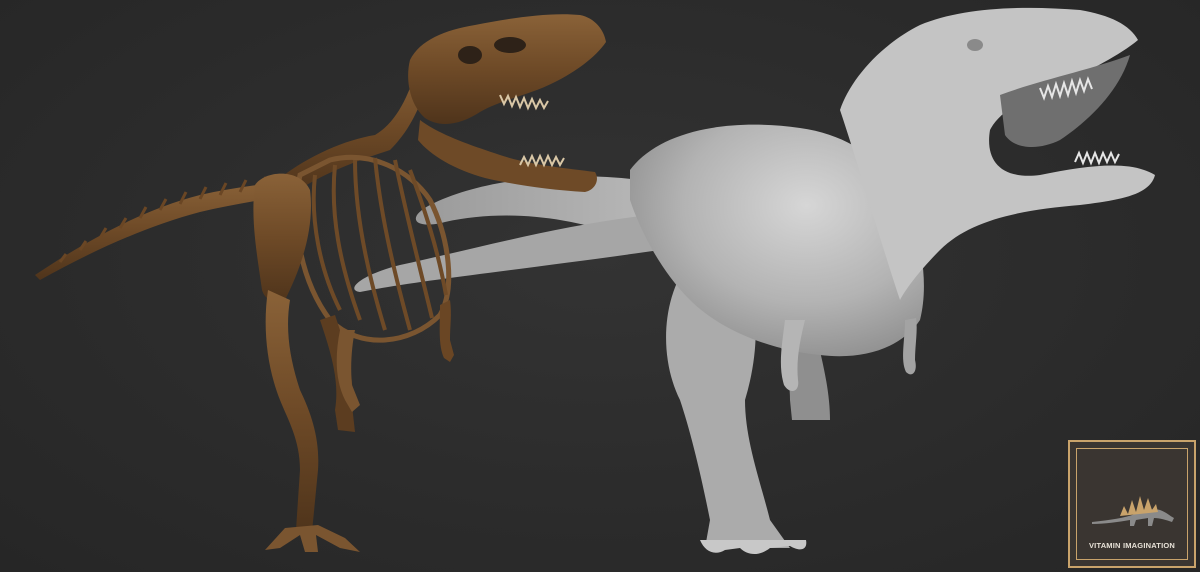 The height and width of the screenshot is (572, 1200). I want to click on skeleton-ribs, so click(379, 244).